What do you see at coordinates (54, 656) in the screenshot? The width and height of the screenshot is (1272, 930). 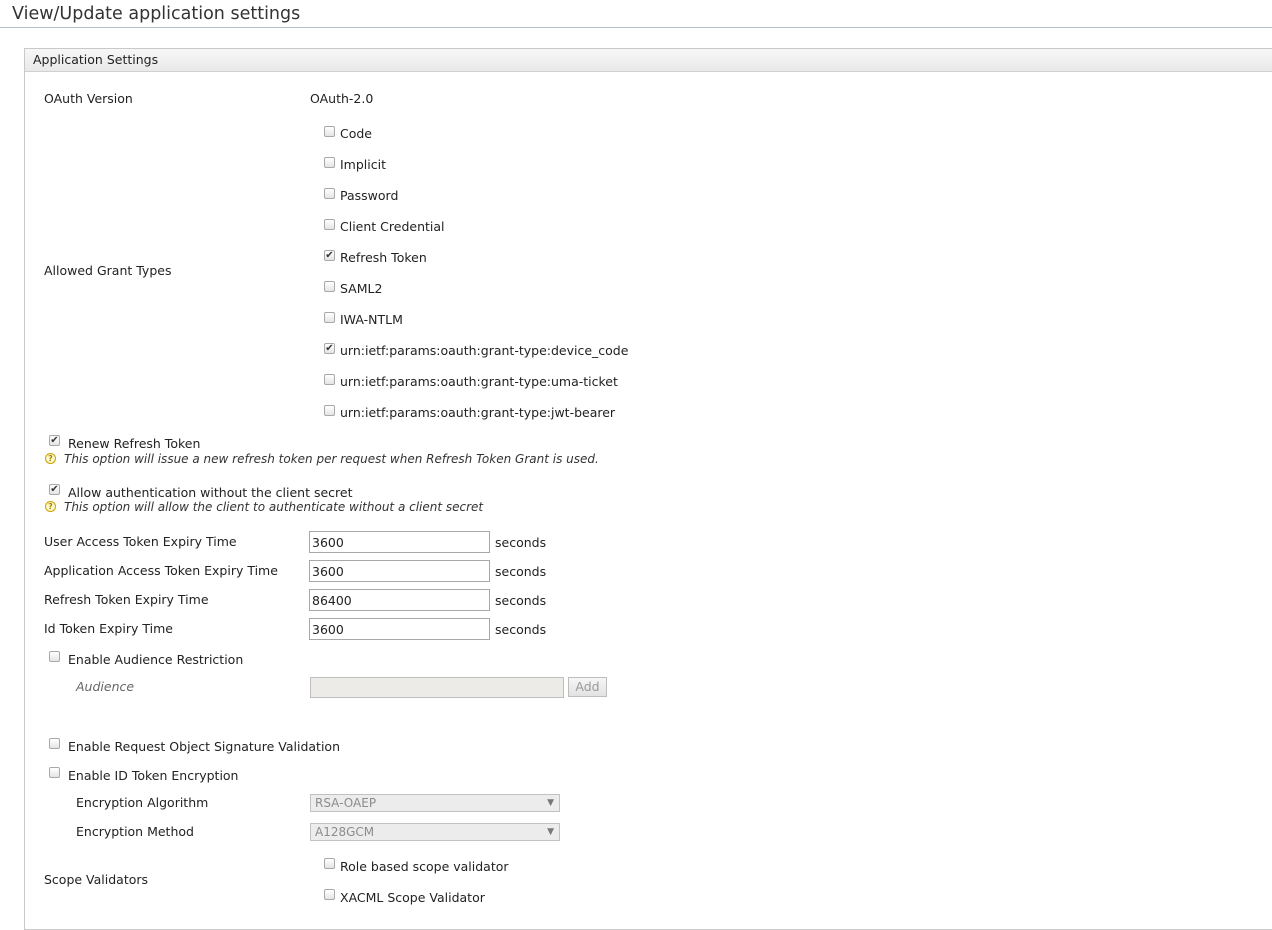 I see `enable-audience-restriction-checkbox` at bounding box center [54, 656].